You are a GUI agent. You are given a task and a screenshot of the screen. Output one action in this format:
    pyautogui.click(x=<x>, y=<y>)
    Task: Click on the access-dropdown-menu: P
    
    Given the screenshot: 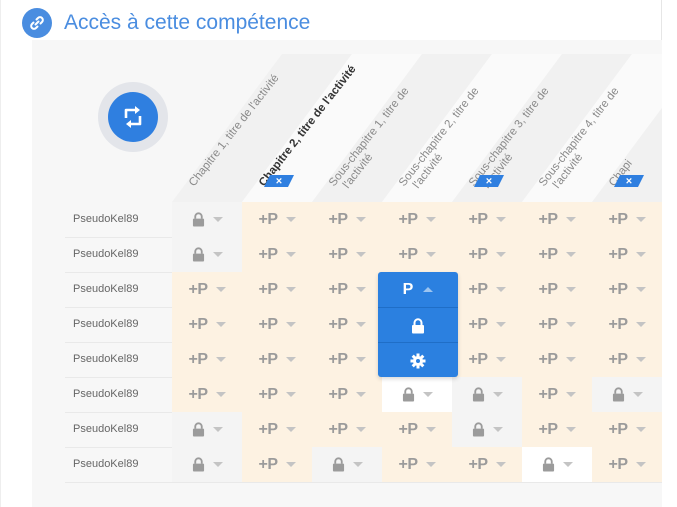 What is the action you would take?
    pyautogui.click(x=418, y=324)
    